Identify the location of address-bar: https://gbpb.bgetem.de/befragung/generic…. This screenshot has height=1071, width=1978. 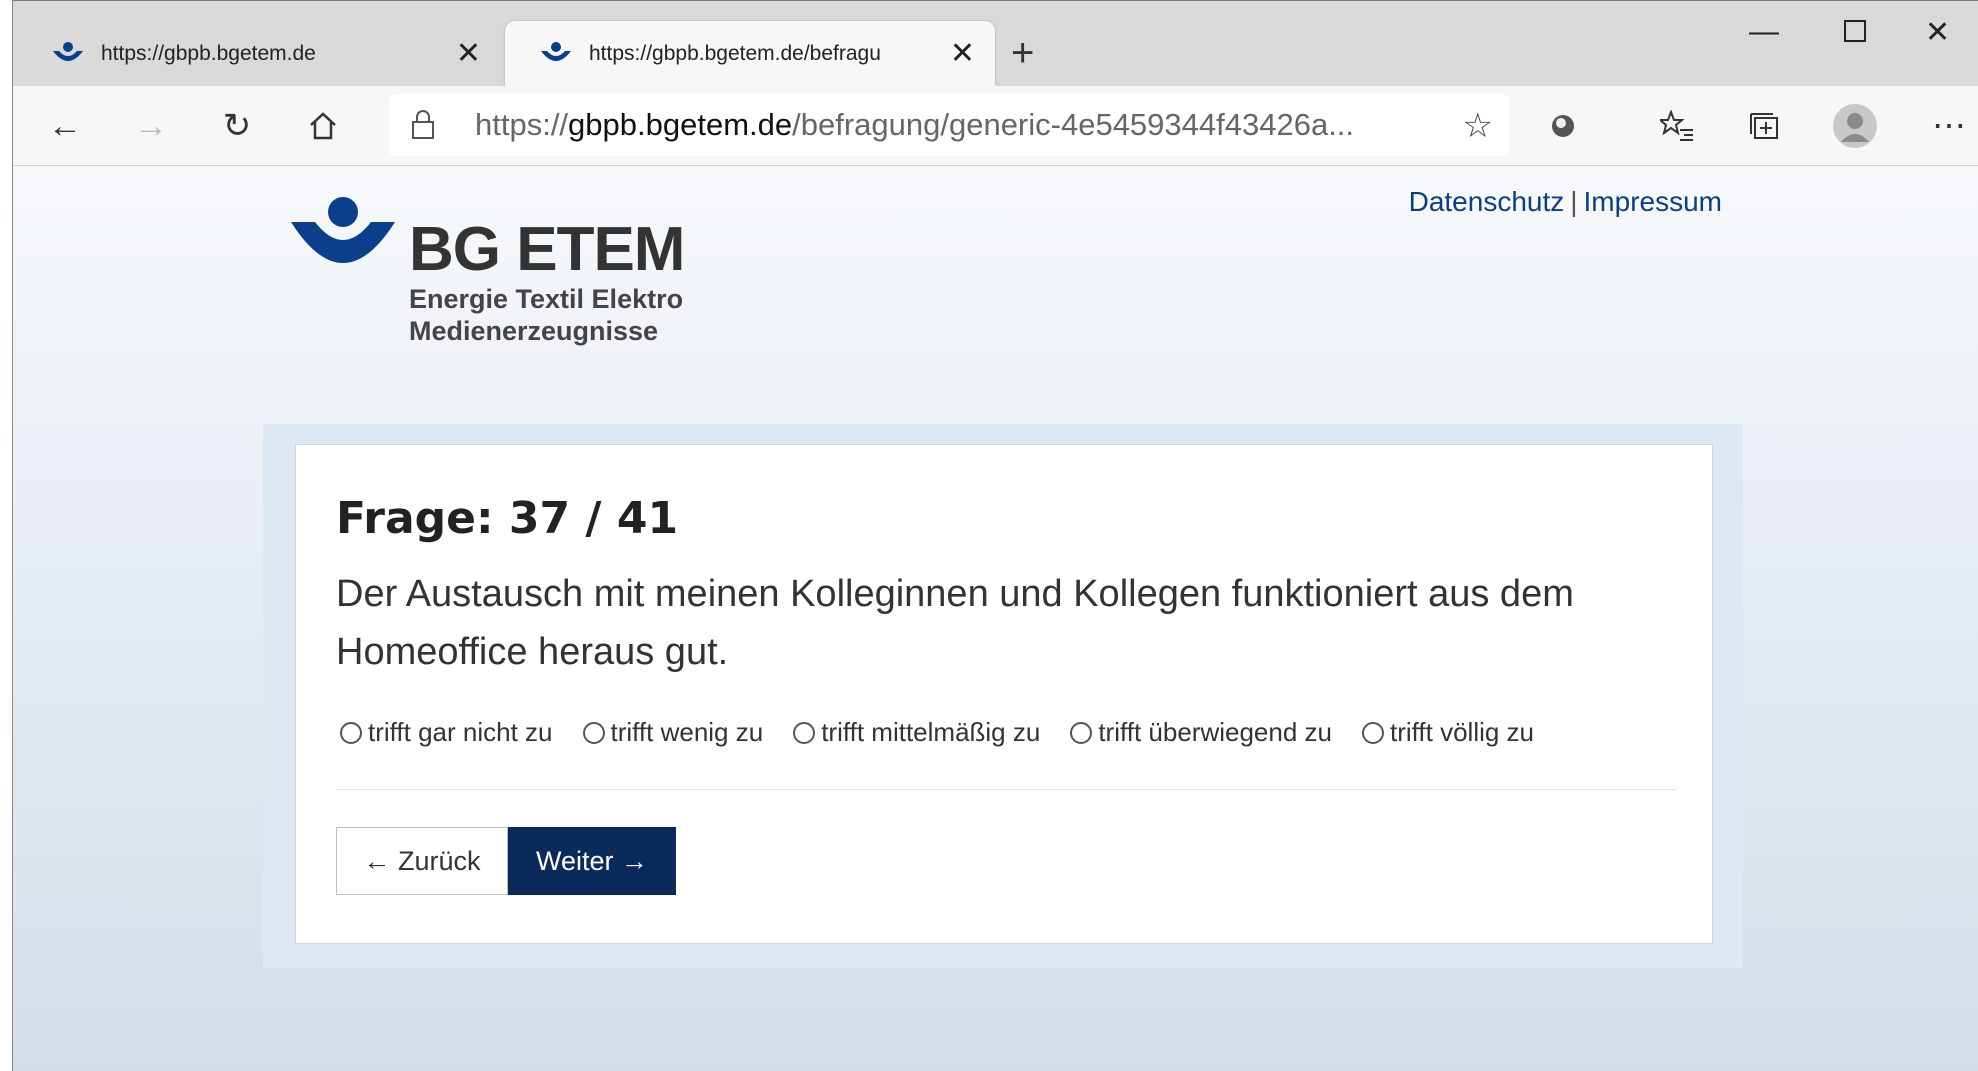
(949, 125).